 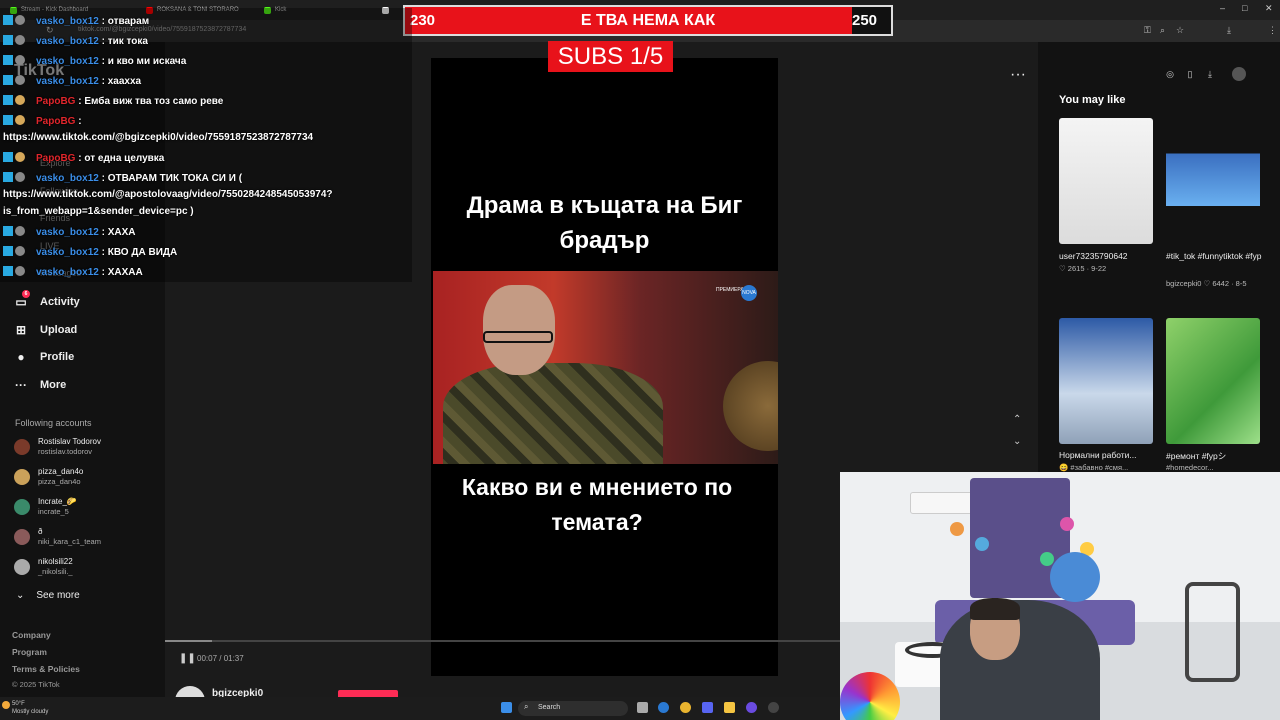 I want to click on taskbar-search, so click(x=573, y=708).